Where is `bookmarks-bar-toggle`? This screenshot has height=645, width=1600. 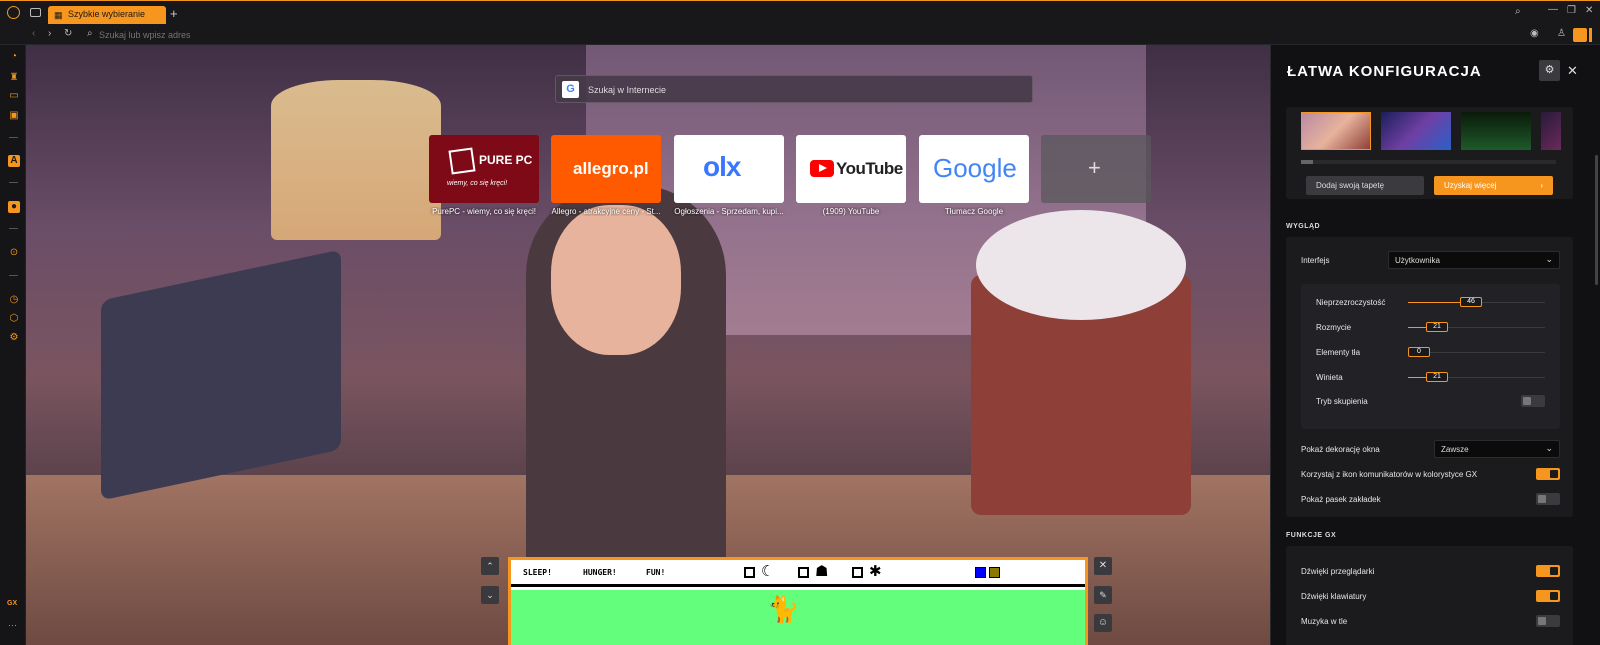 bookmarks-bar-toggle is located at coordinates (1548, 499).